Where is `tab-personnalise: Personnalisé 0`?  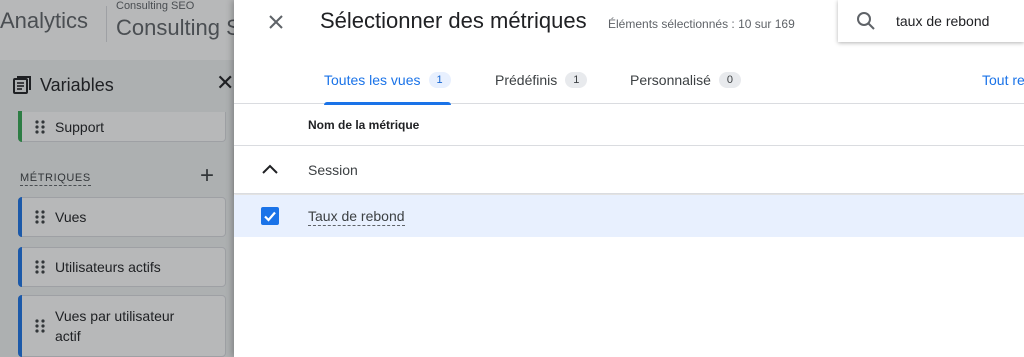 tab-personnalise: Personnalisé 0 is located at coordinates (685, 80).